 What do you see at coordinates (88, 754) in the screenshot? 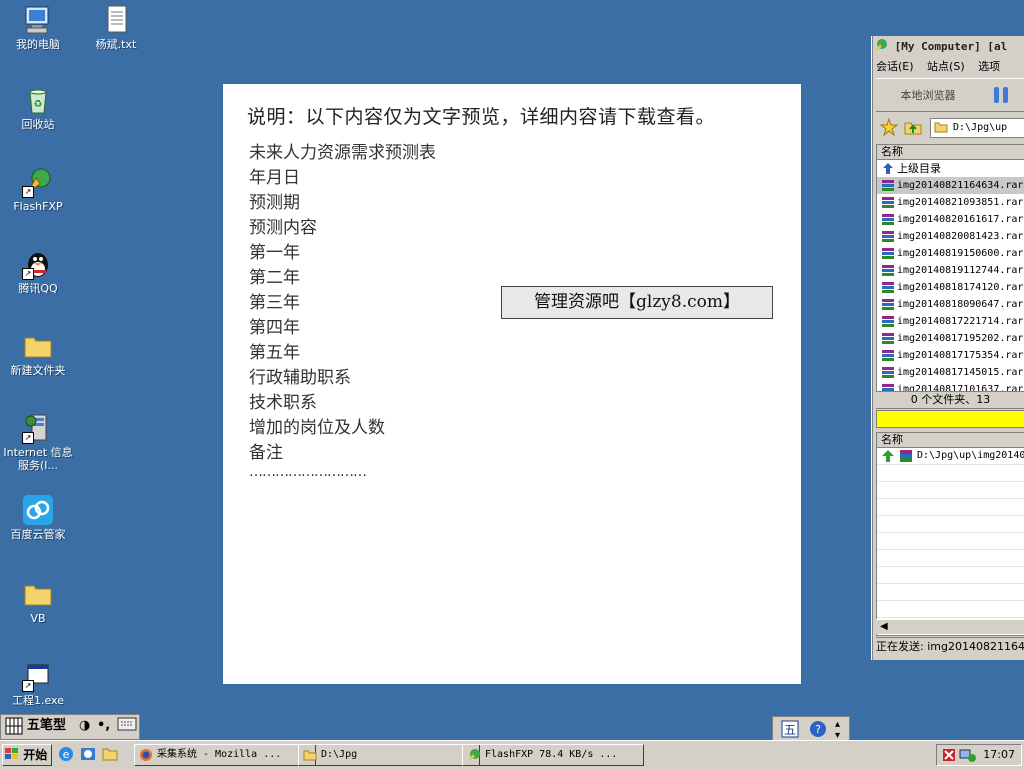
I see `outlook-icon` at bounding box center [88, 754].